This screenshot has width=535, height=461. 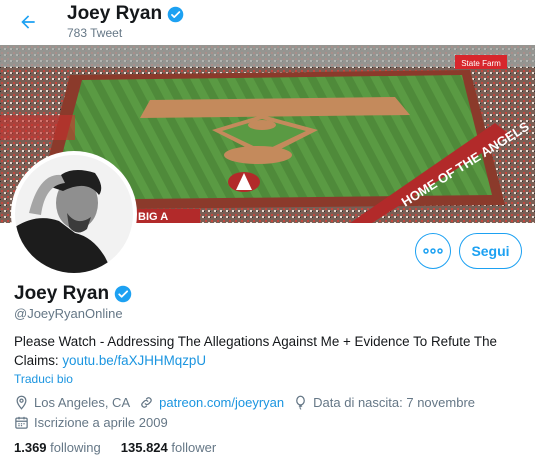 What do you see at coordinates (68, 313) in the screenshot?
I see `profile-handle: @JoeyRyanOnline` at bounding box center [68, 313].